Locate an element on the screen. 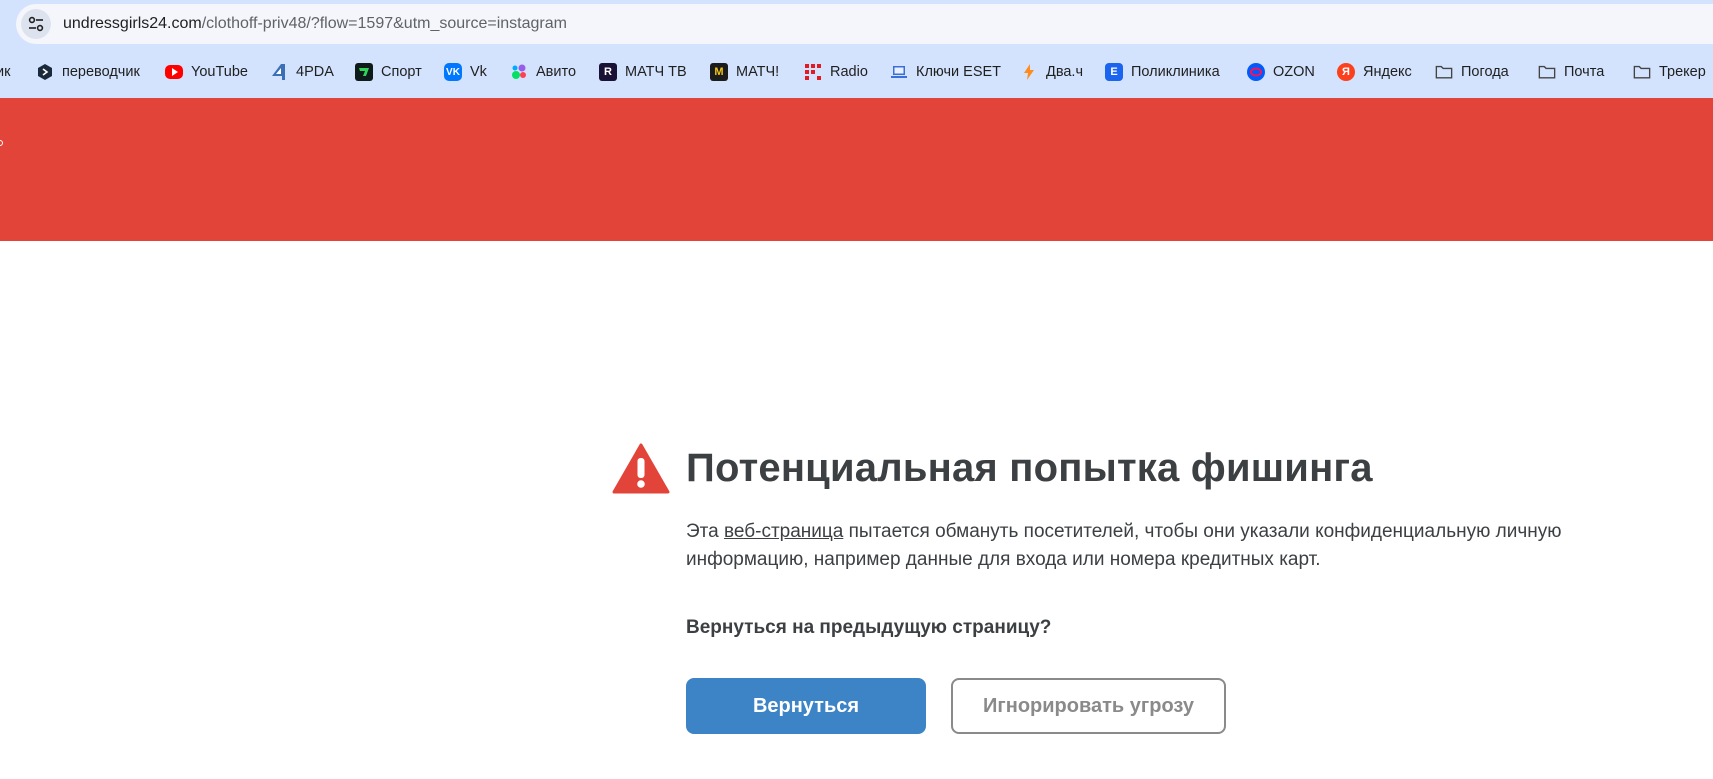  bookmark-label: ик is located at coordinates (5, 72).